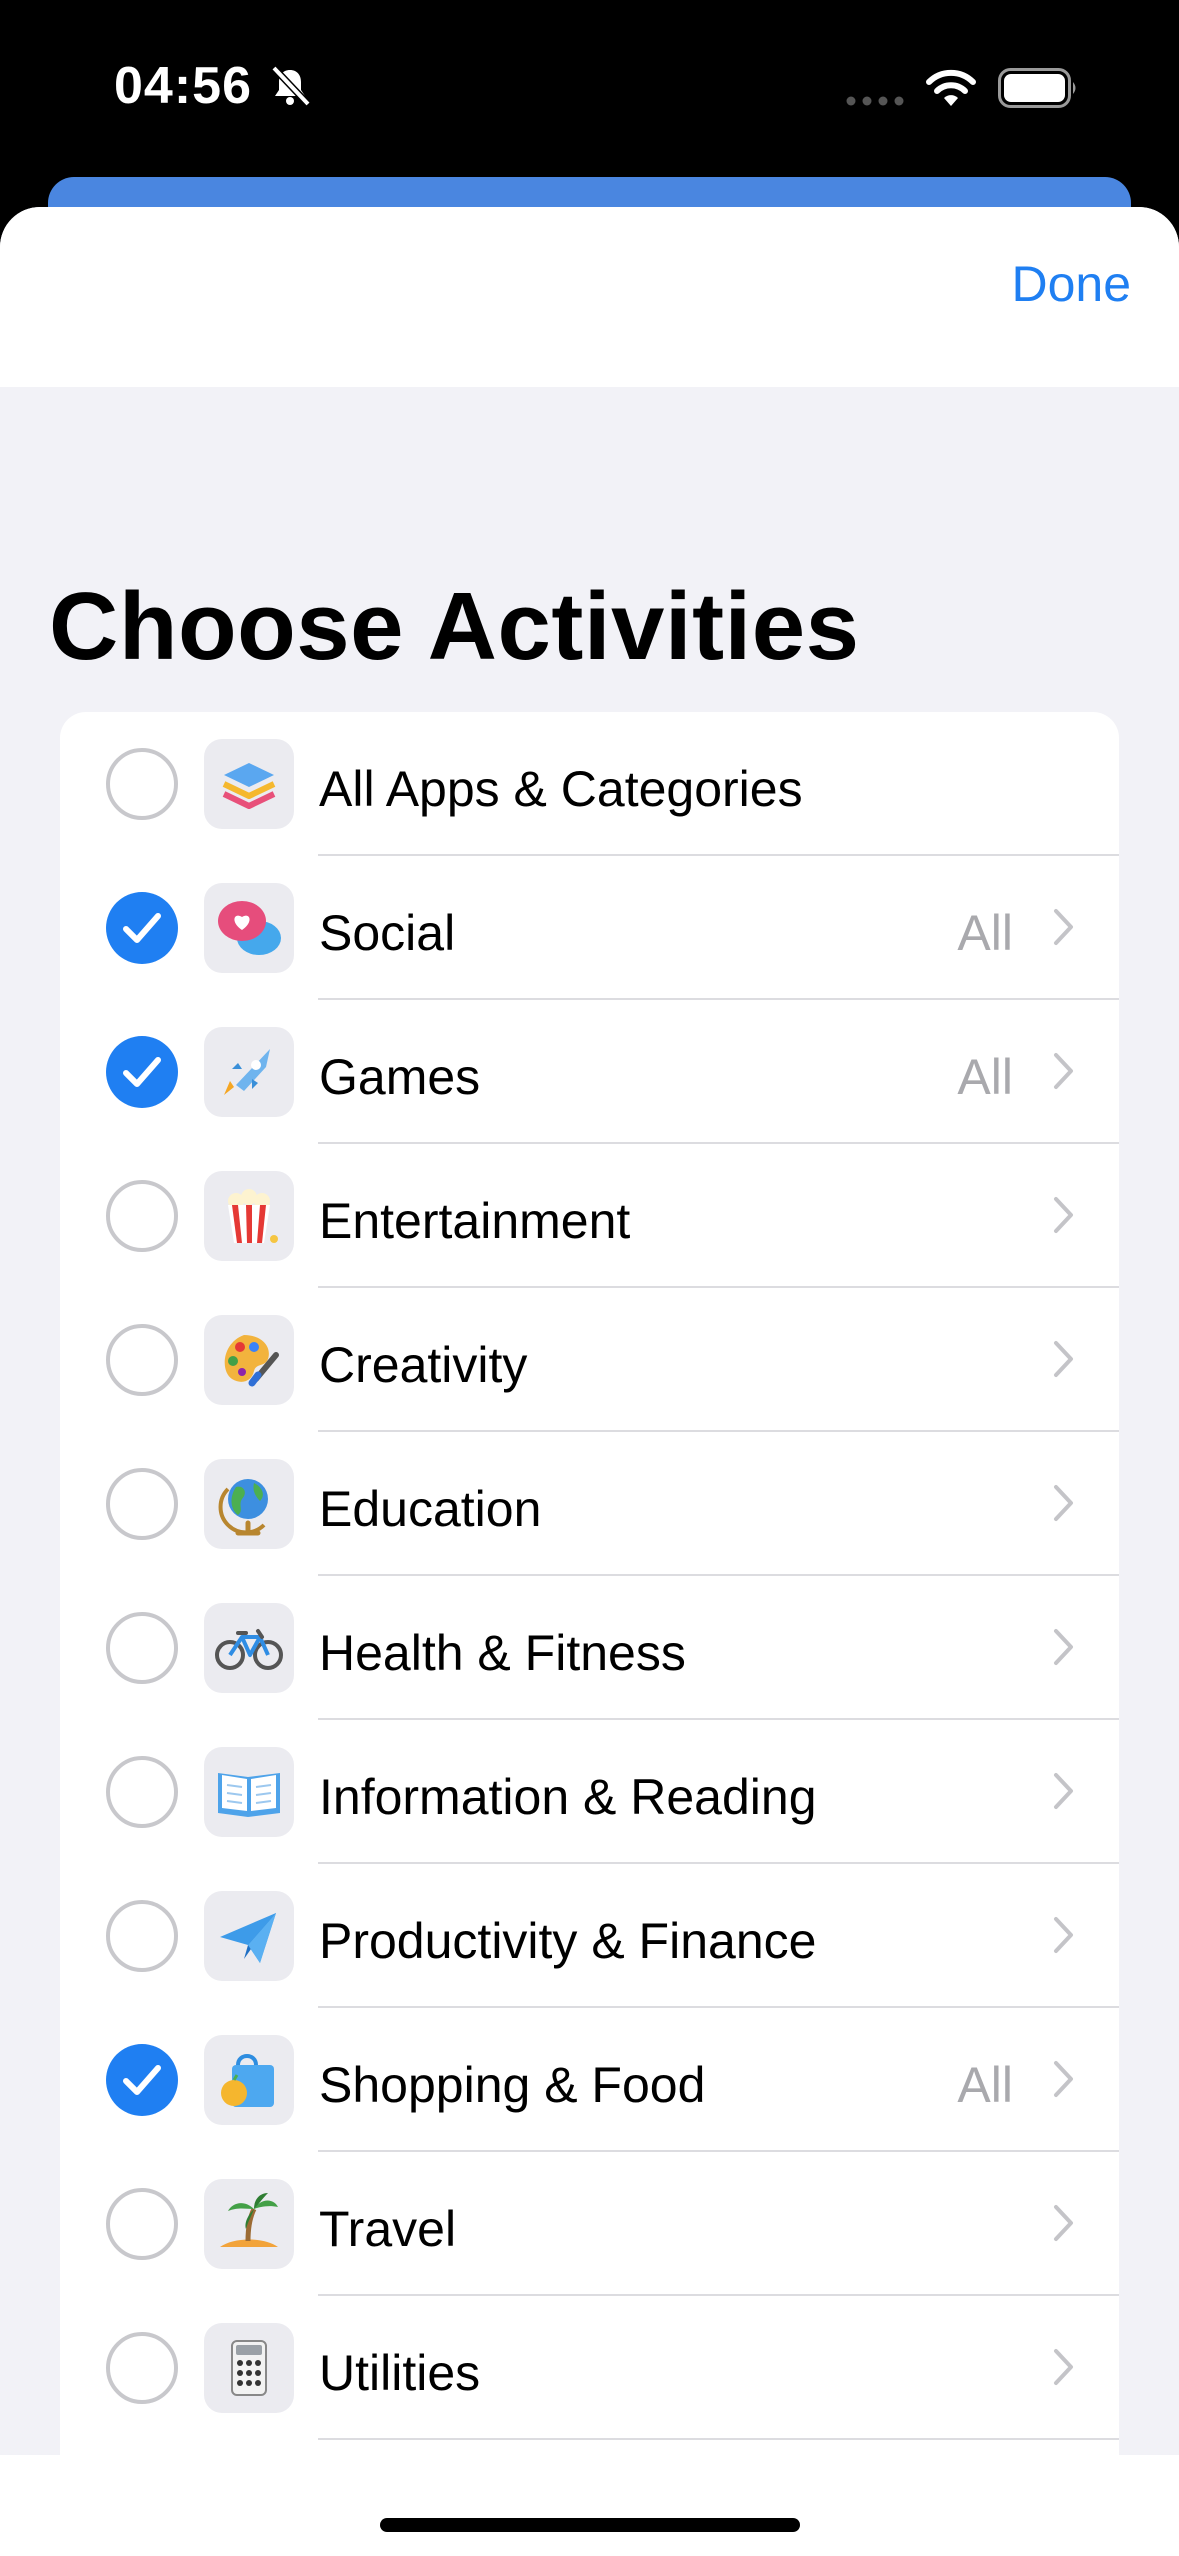 Image resolution: width=1179 pixels, height=2556 pixels. What do you see at coordinates (249, 1360) in the screenshot?
I see `palette-icon` at bounding box center [249, 1360].